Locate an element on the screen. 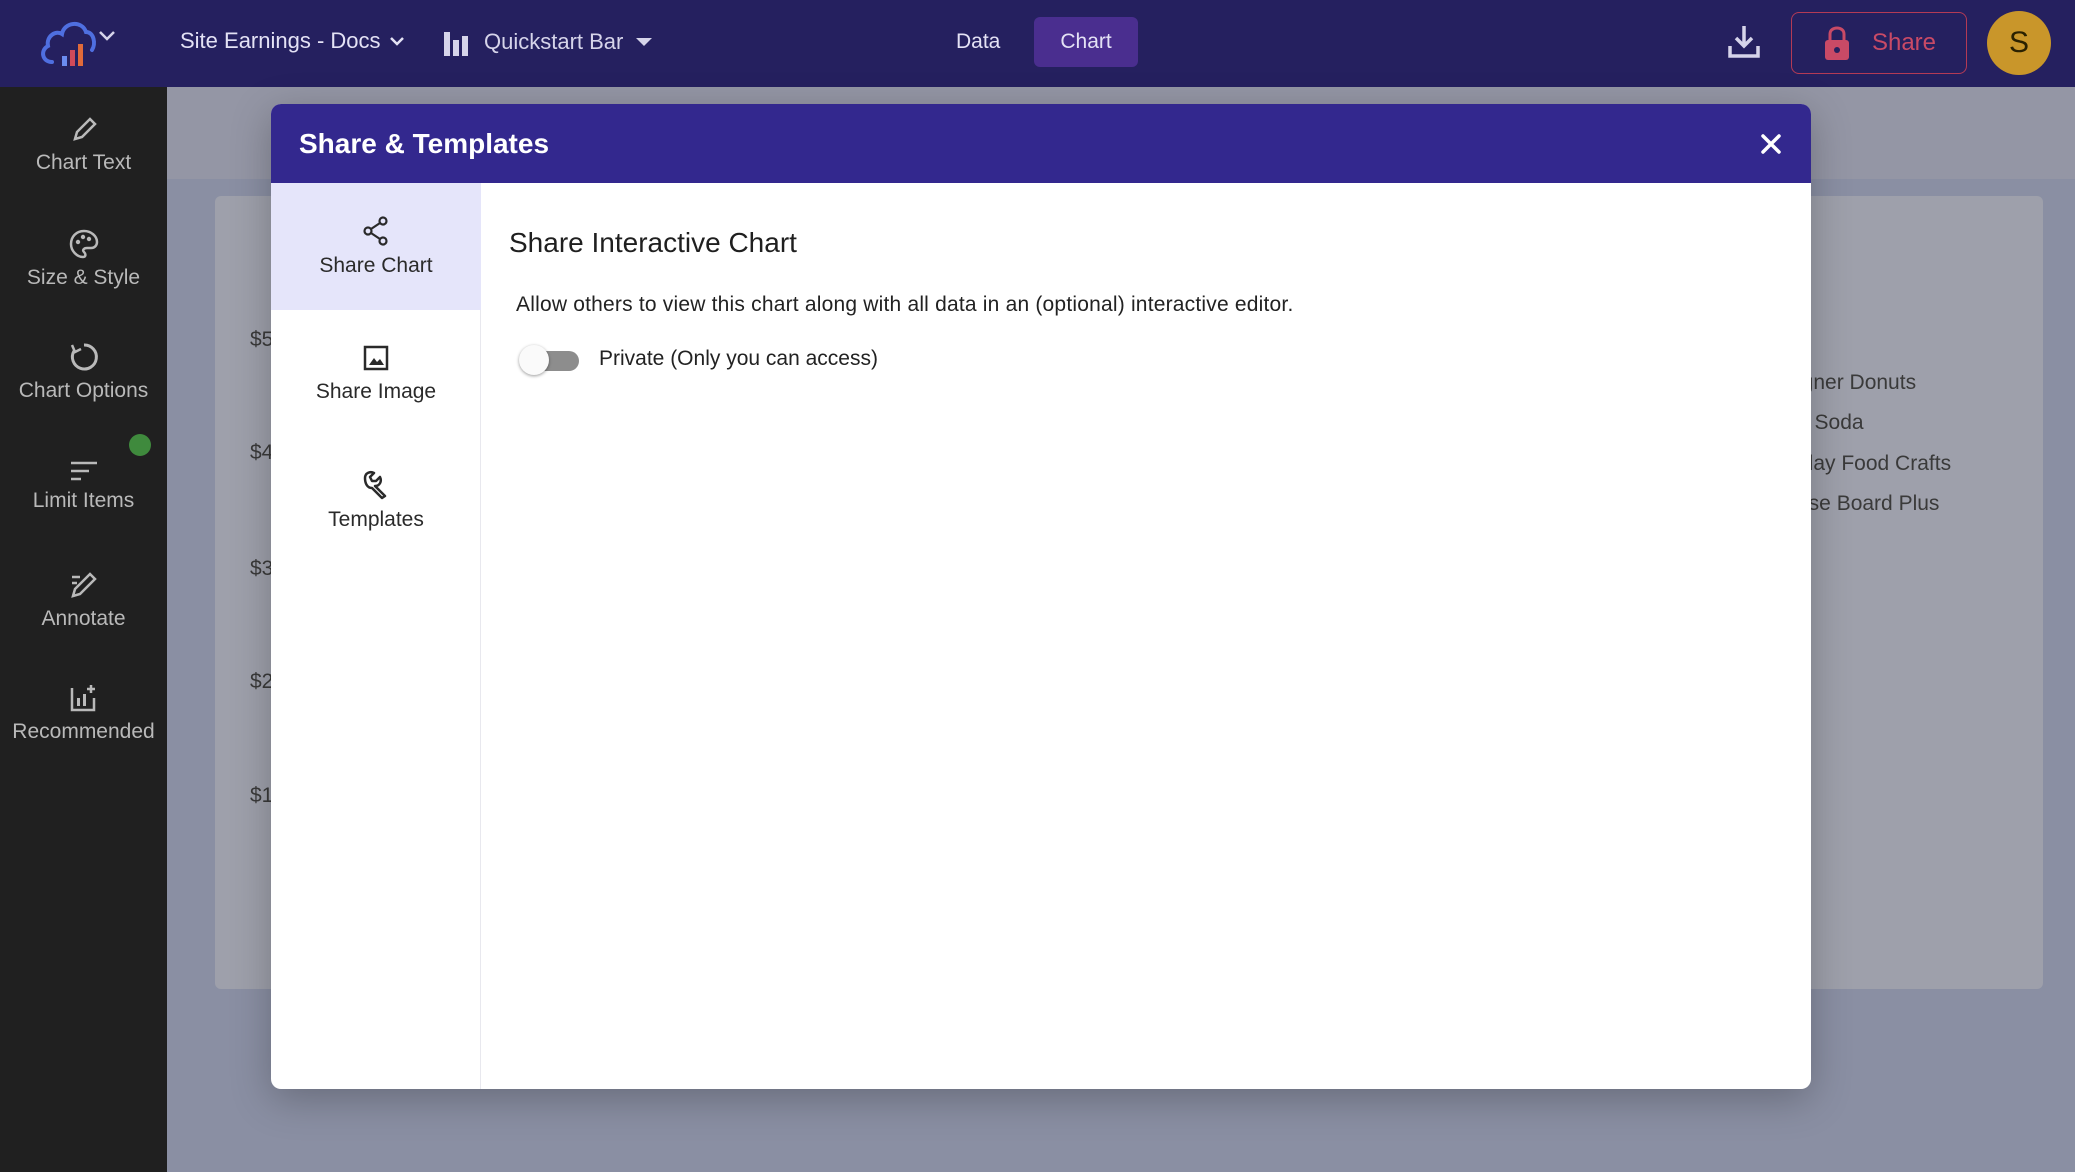 This screenshot has width=2075, height=1172. download-button is located at coordinates (1744, 42).